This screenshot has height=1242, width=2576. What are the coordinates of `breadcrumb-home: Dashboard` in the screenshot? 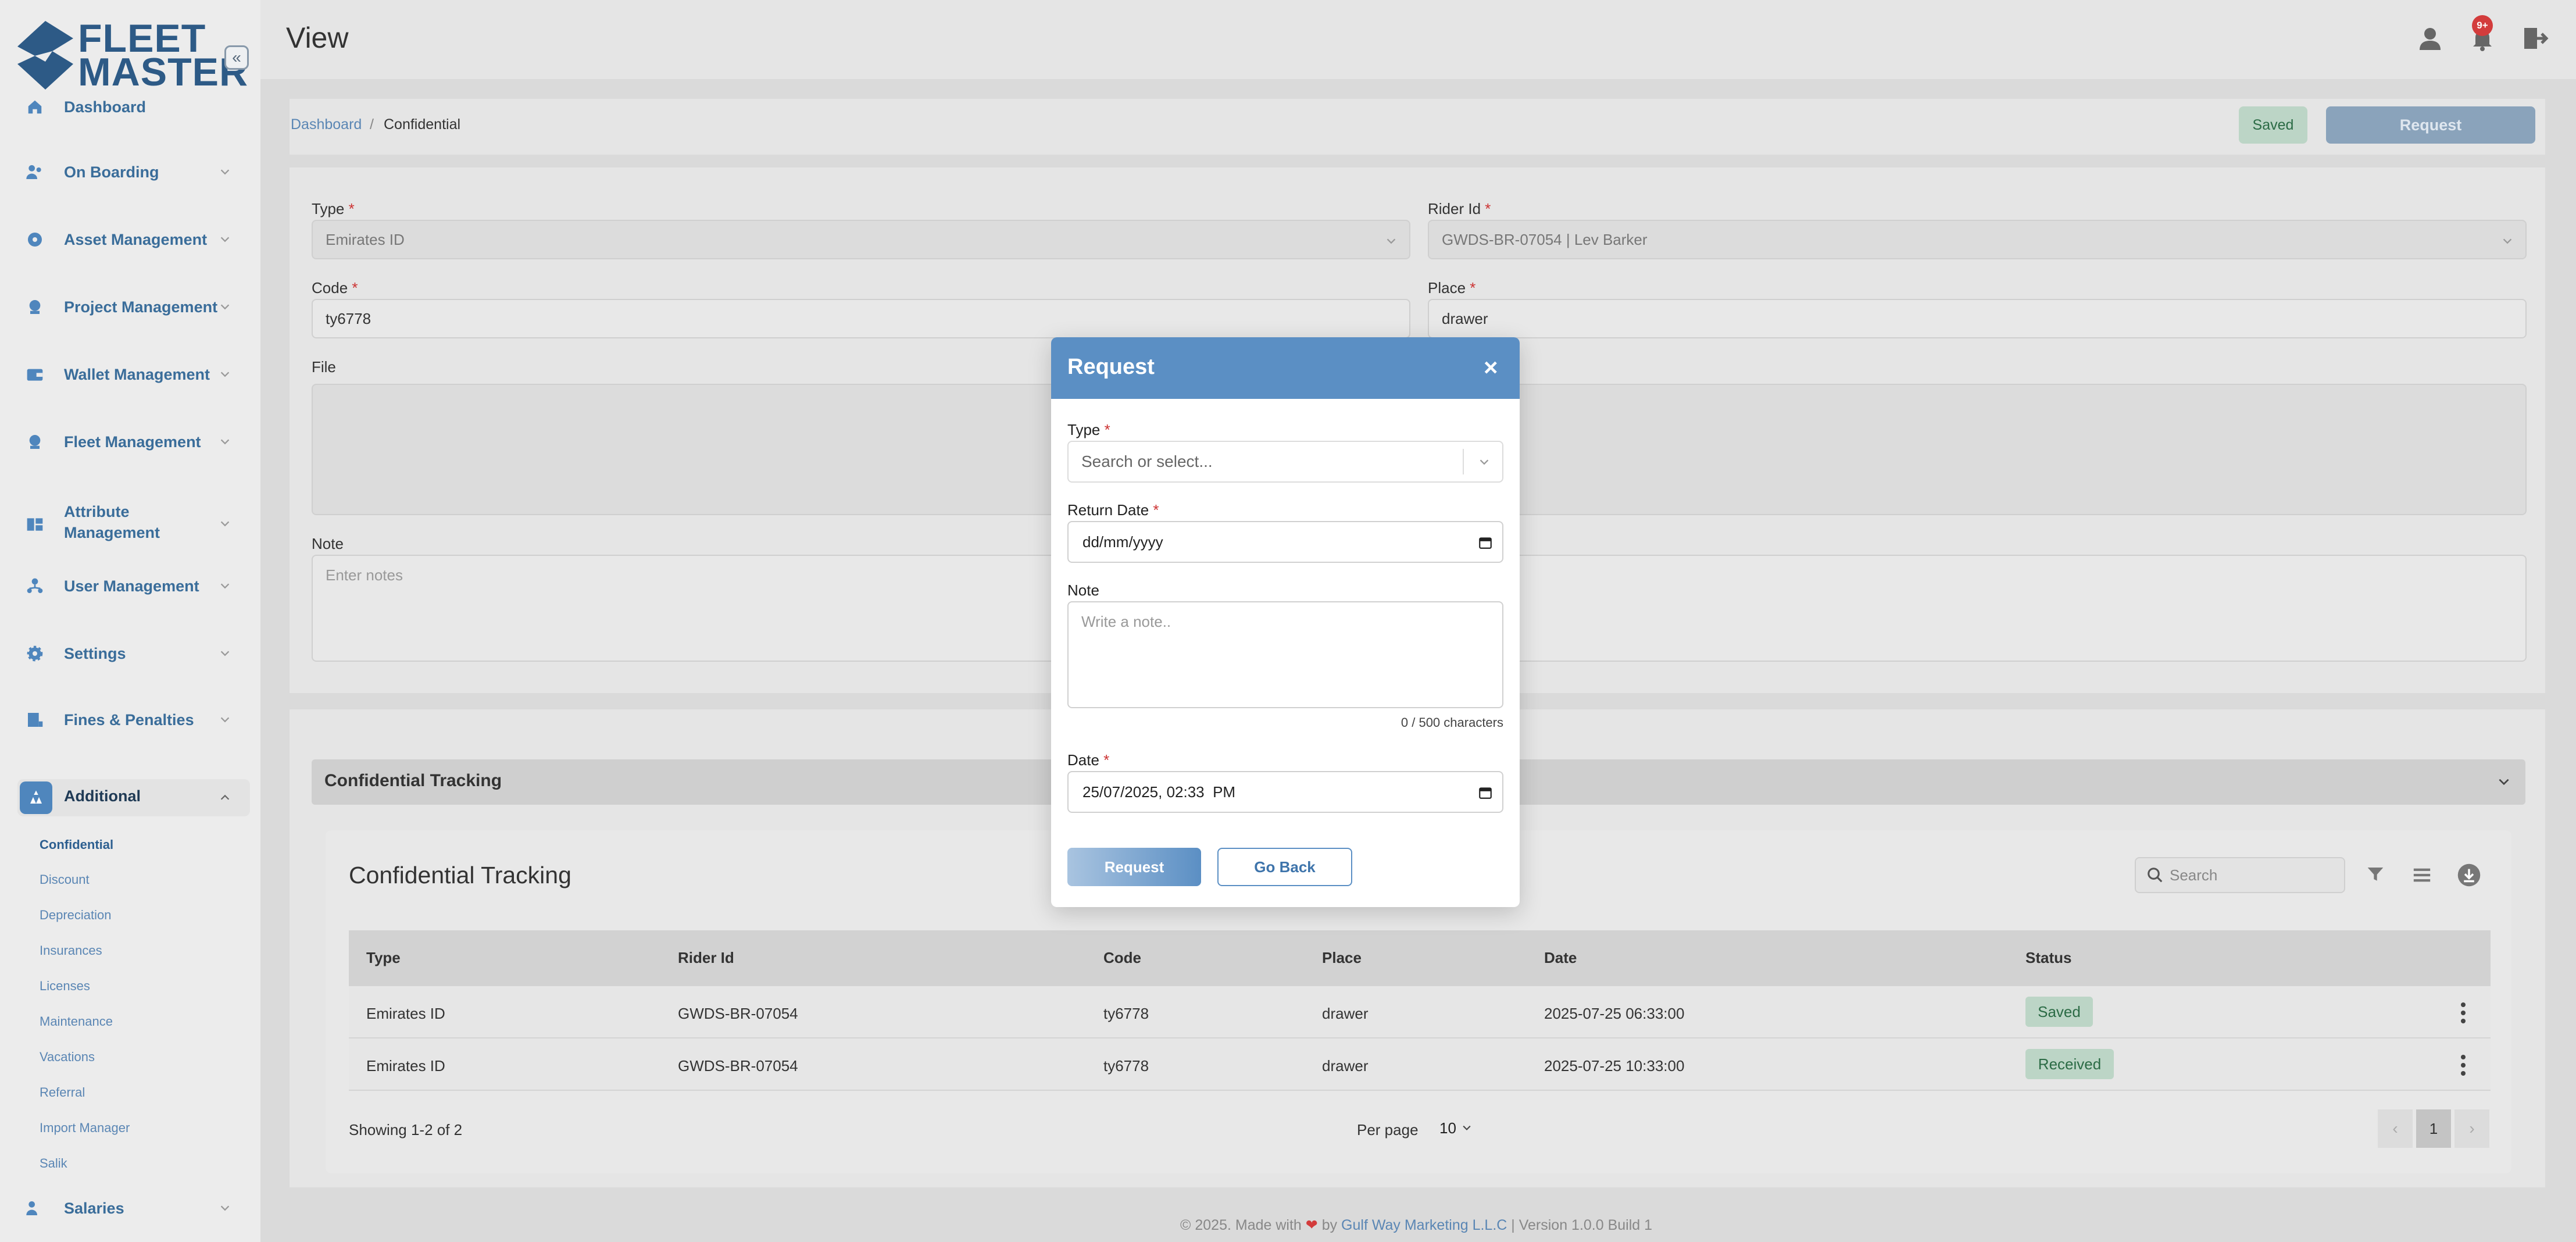 It's located at (326, 125).